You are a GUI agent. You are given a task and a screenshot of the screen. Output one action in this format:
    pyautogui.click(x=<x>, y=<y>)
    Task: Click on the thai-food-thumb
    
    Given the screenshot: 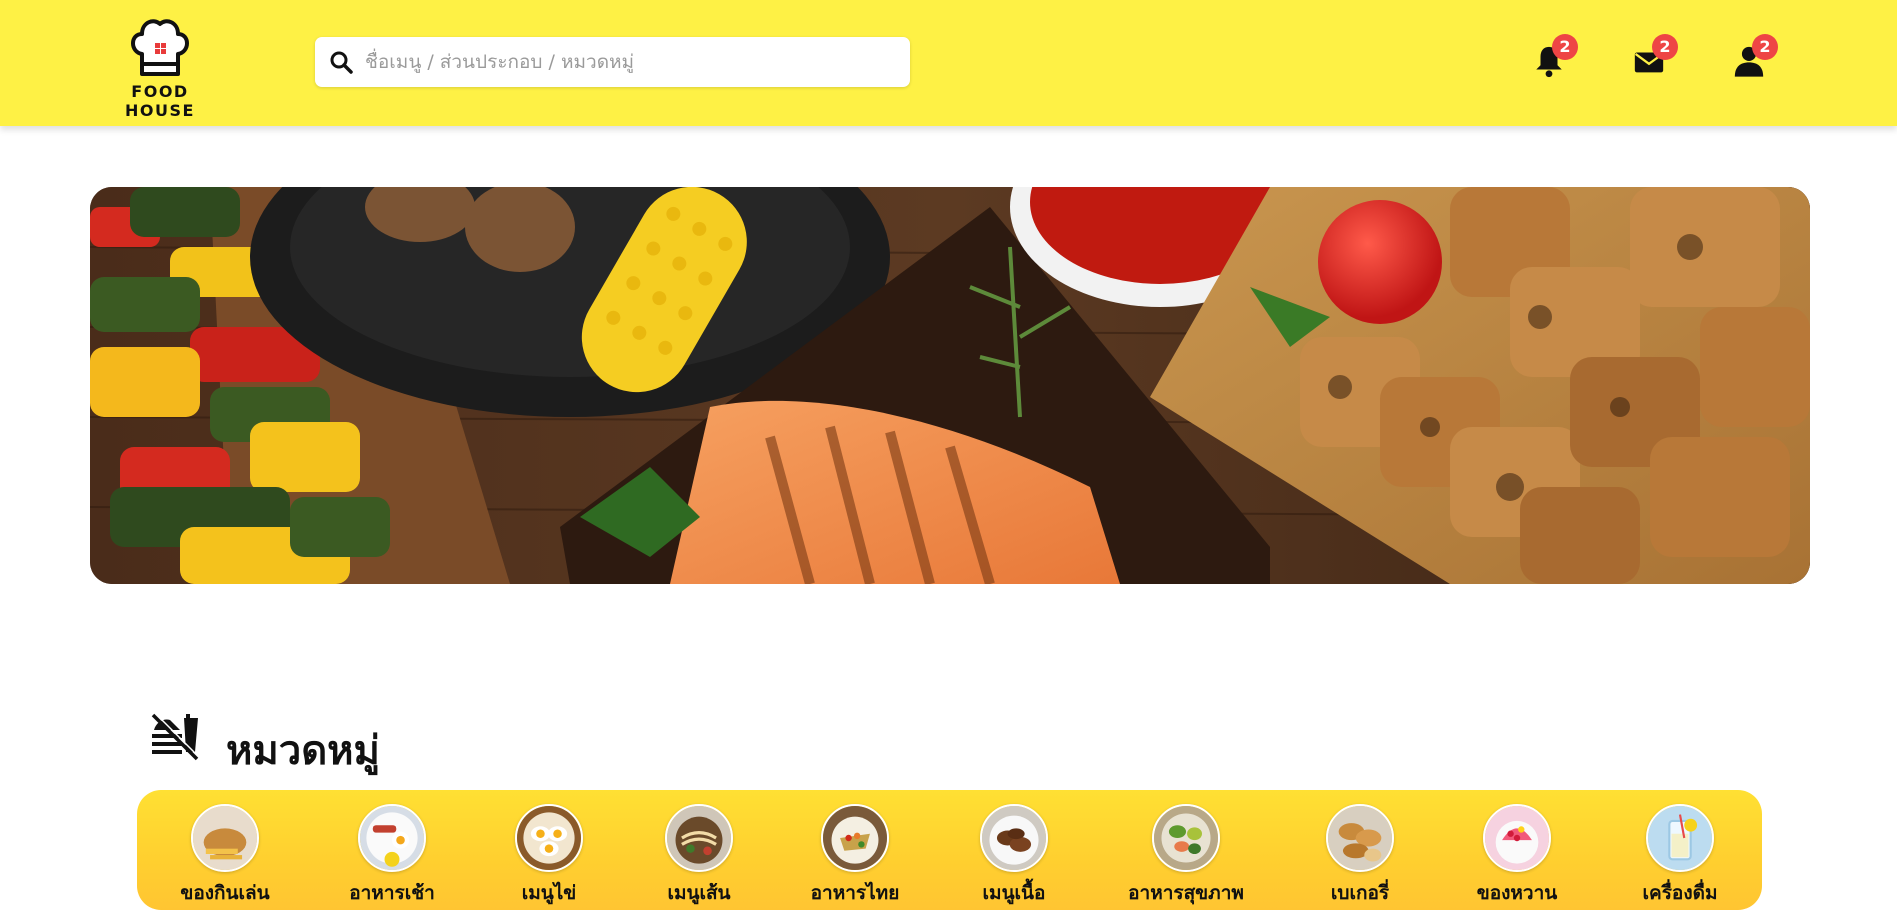 What is the action you would take?
    pyautogui.click(x=855, y=838)
    